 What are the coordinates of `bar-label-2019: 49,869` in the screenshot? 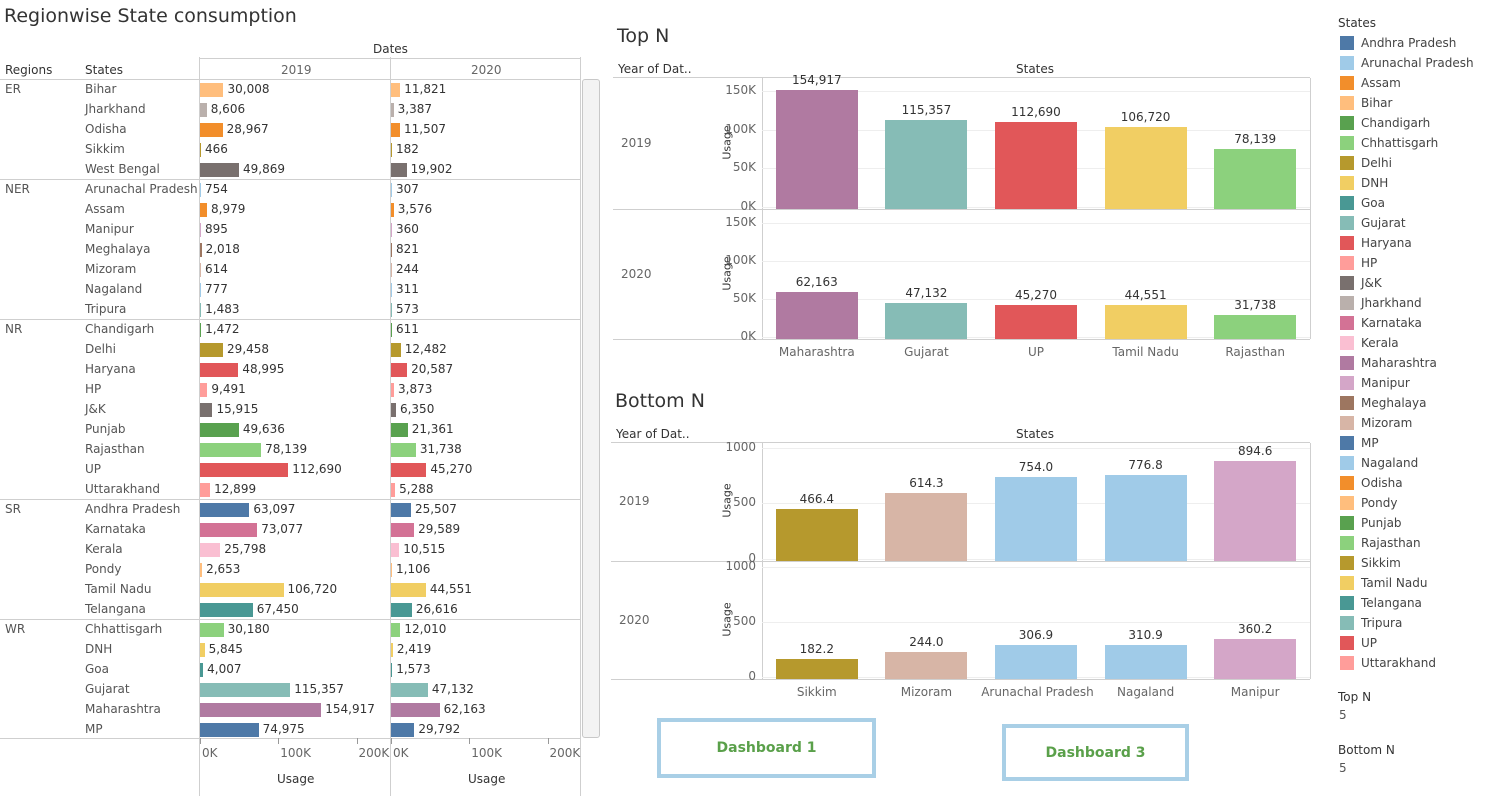 It's located at (264, 169).